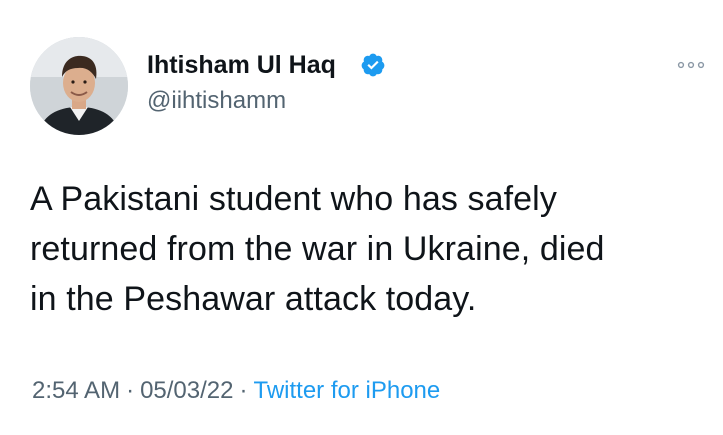  Describe the element at coordinates (317, 249) in the screenshot. I see `tweet-text-line: returned from the war in Ukraine, died` at that location.